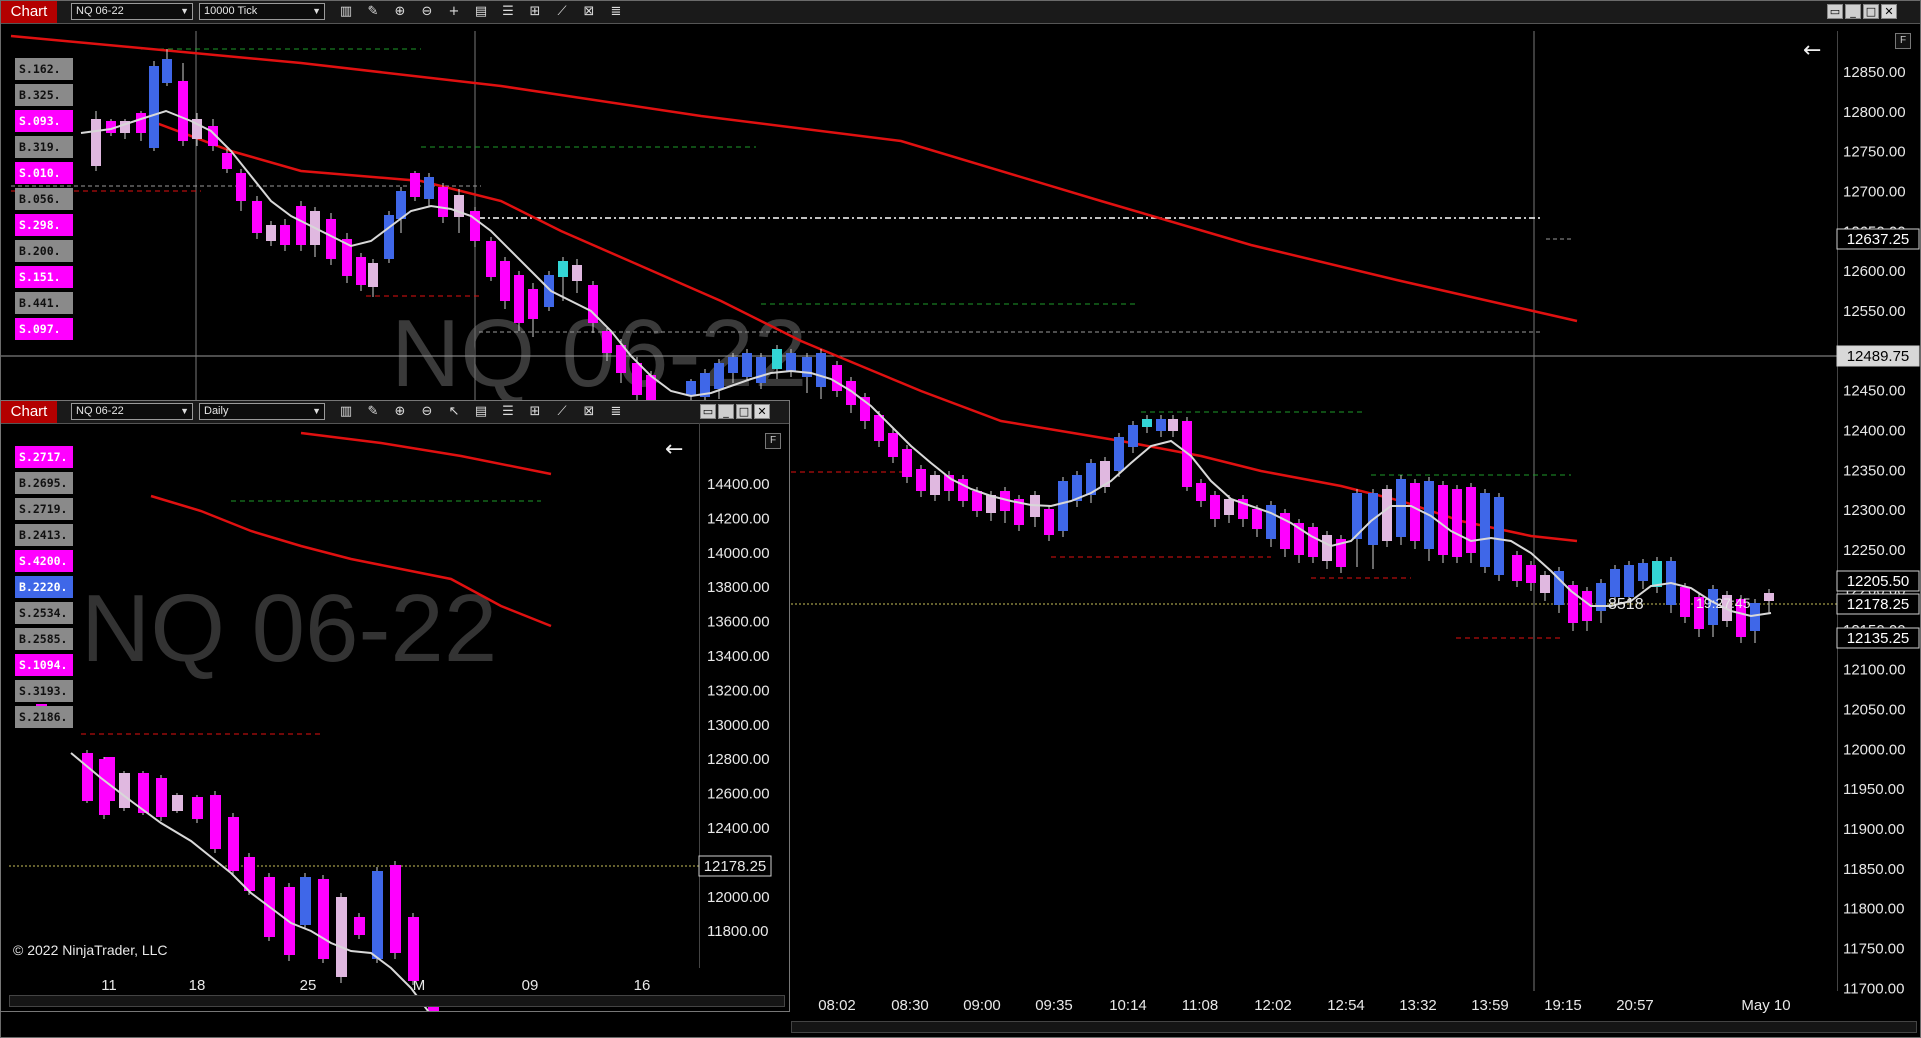  I want to click on ladder-row: B.2220., so click(44, 587).